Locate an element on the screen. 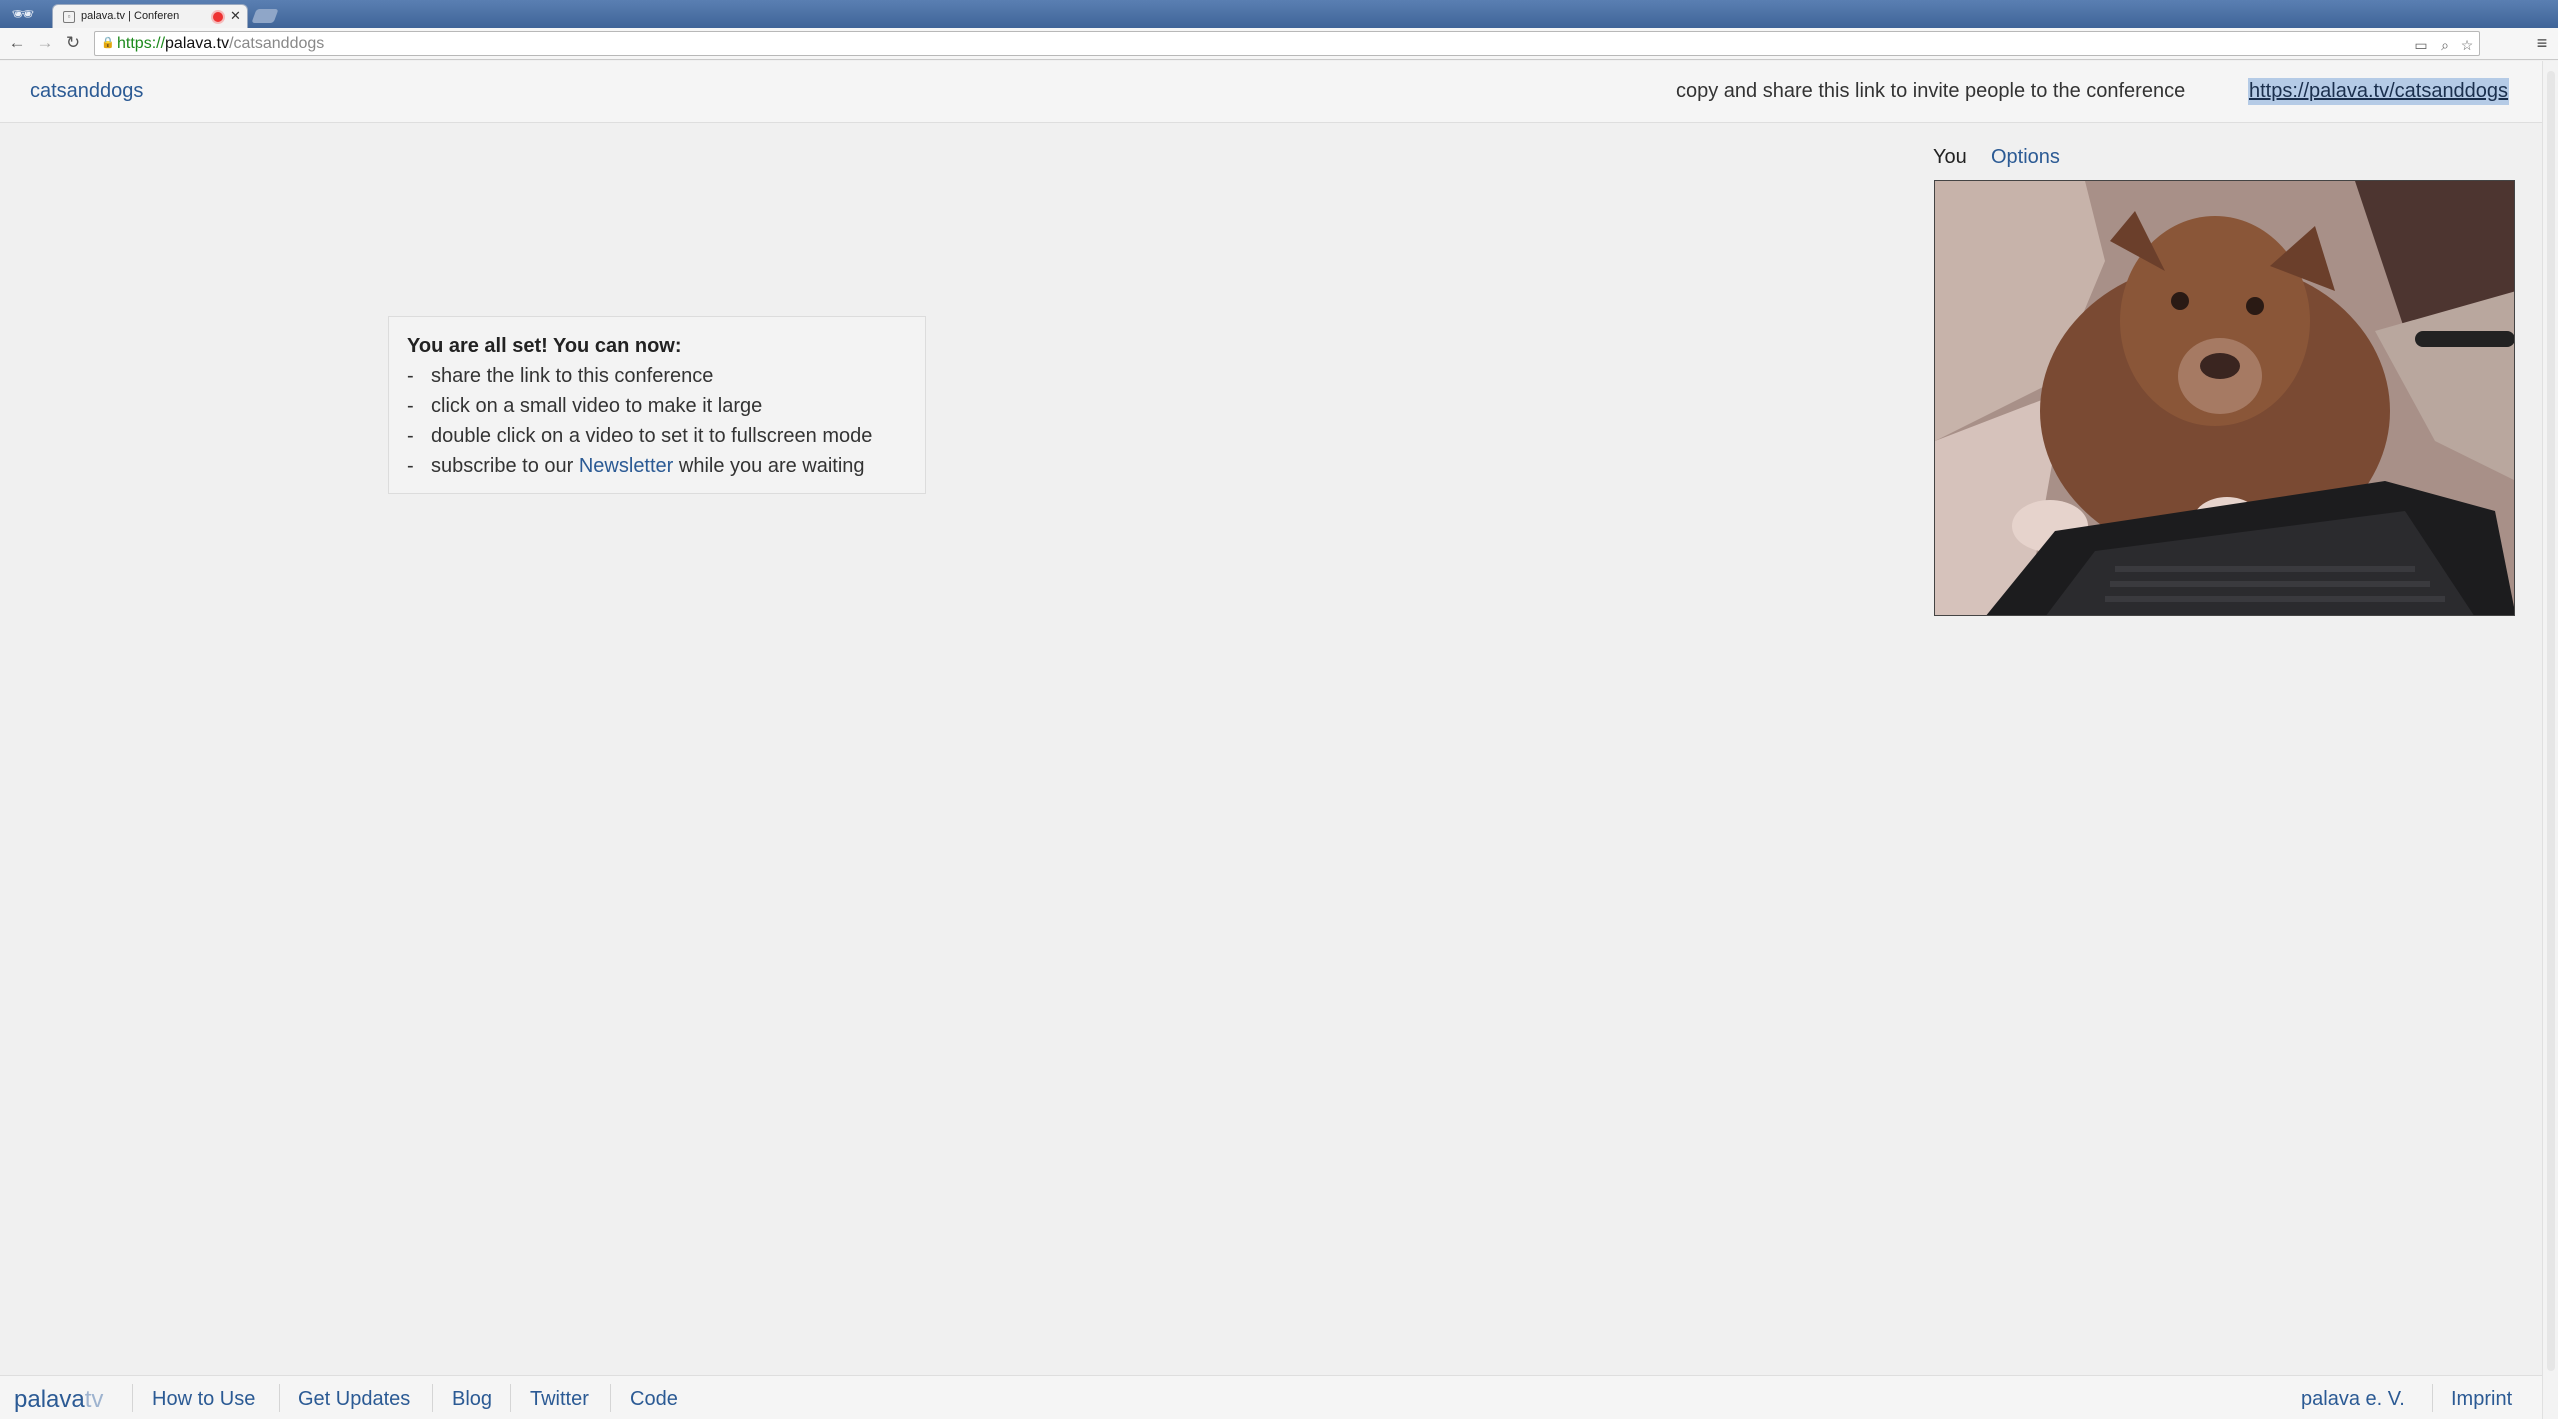  list-item: - share the link to this conference is located at coordinates (560, 376).